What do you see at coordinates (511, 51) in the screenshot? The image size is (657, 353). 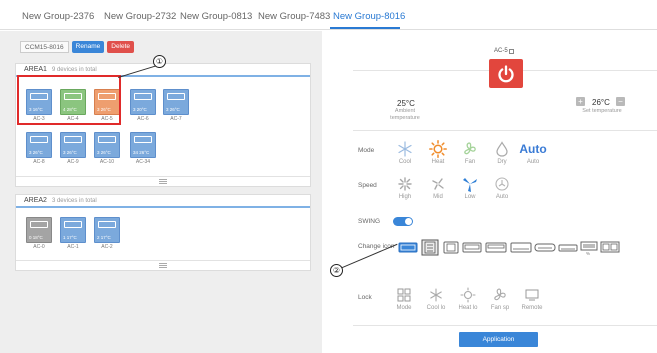 I see `selected-device-checkbox` at bounding box center [511, 51].